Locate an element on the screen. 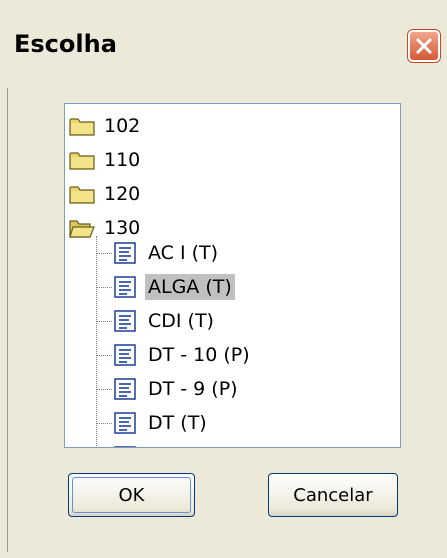 The height and width of the screenshot is (558, 447). tree-item: DT (T) is located at coordinates (161, 423).